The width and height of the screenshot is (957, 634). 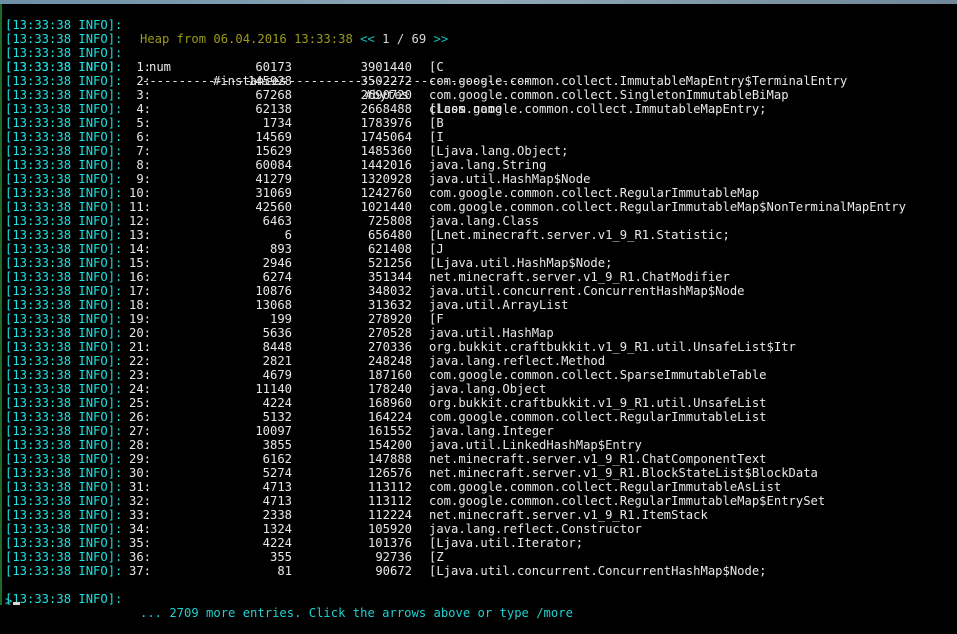 What do you see at coordinates (139, 333) in the screenshot?
I see `row-num: 20:` at bounding box center [139, 333].